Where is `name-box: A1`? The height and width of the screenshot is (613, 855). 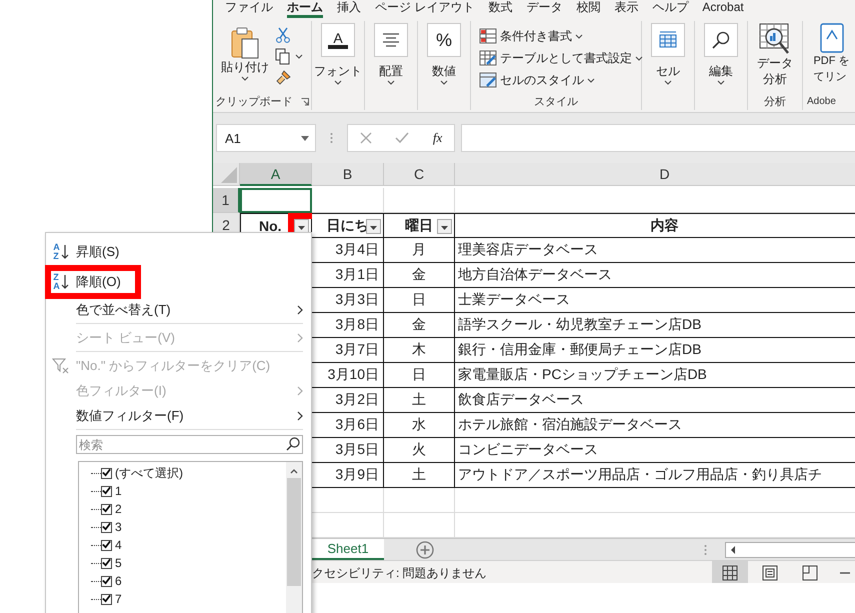 name-box: A1 is located at coordinates (266, 138).